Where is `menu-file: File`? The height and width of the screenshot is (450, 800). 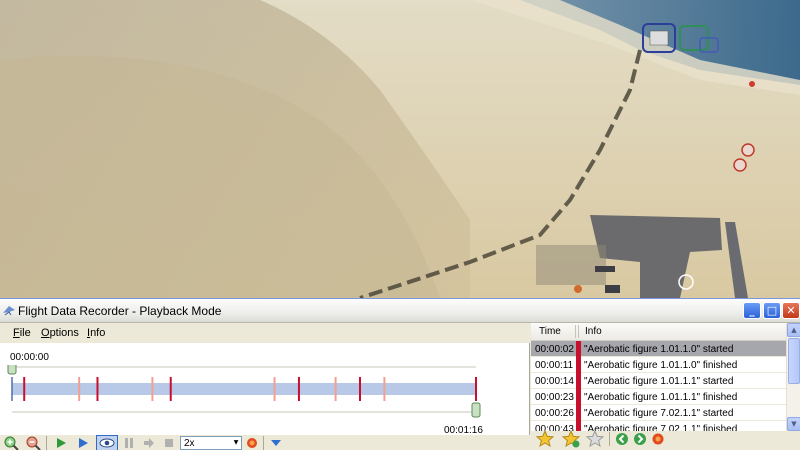 menu-file: File is located at coordinates (22, 333).